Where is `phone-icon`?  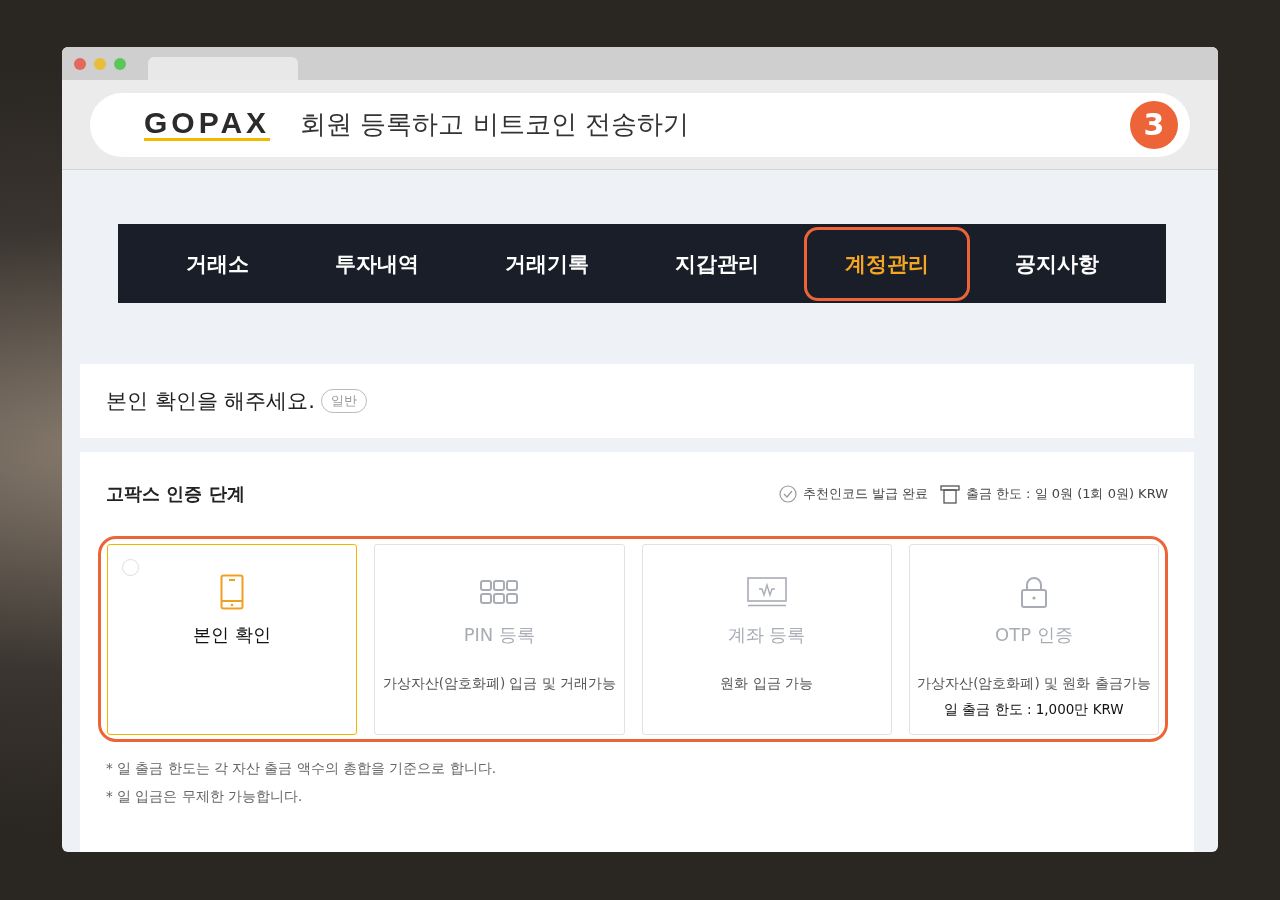 phone-icon is located at coordinates (232, 592).